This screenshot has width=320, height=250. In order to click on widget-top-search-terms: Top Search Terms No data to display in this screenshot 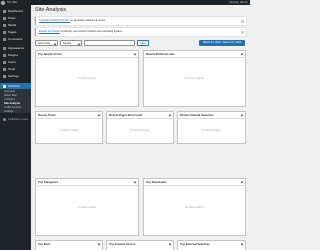, I will do `click(87, 78)`.